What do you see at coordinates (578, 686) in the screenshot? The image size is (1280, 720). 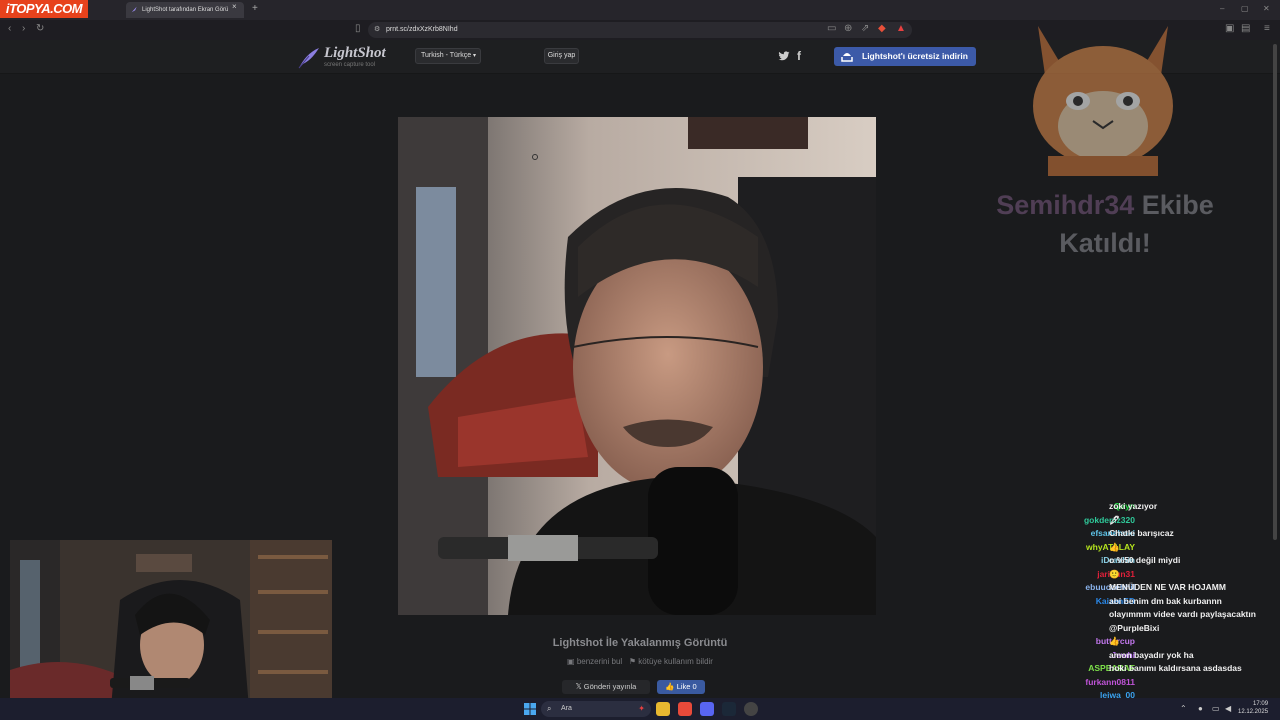 I see `x-logo-icon: 𝕏` at bounding box center [578, 686].